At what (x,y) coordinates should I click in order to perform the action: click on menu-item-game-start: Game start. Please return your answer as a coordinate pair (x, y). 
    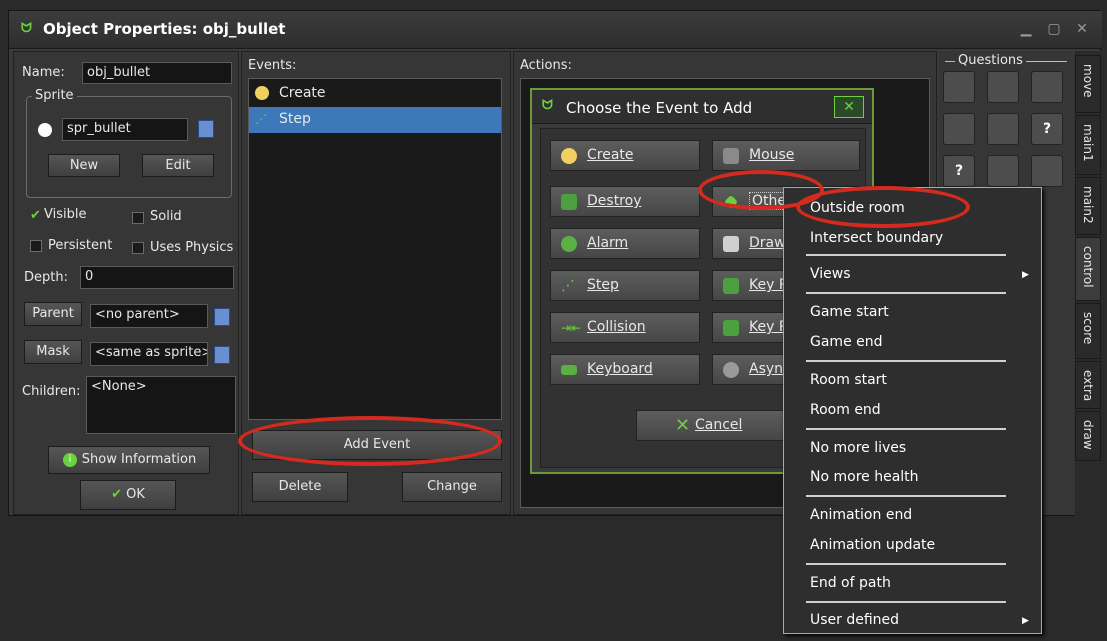
    Looking at the image, I should click on (849, 312).